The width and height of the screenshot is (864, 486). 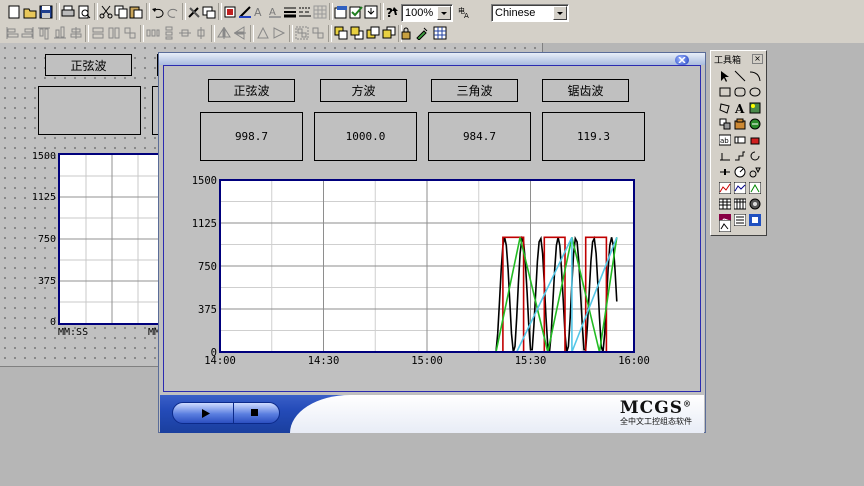 I want to click on bring-front-icon, so click(x=341, y=33).